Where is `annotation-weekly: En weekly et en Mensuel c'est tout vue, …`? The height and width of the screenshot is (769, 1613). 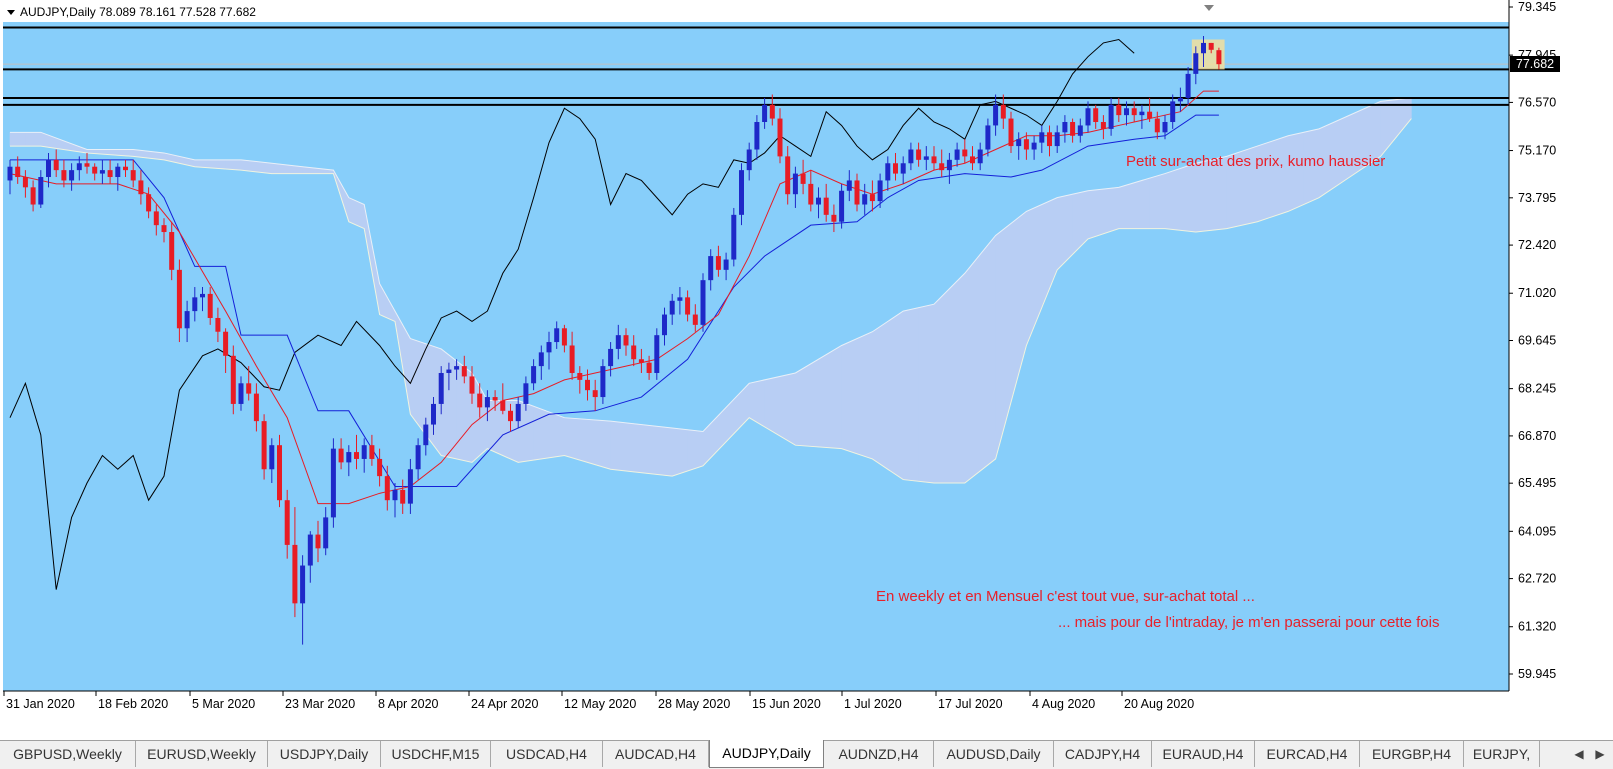 annotation-weekly: En weekly et en Mensuel c'est tout vue, … is located at coordinates (1065, 596).